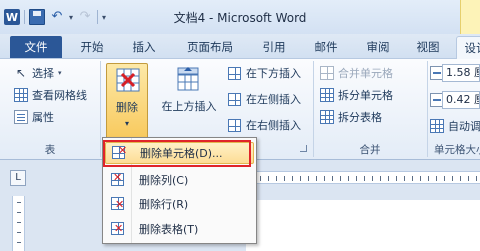 This screenshot has width=480, height=251. What do you see at coordinates (117, 178) in the screenshot?
I see `delete-columns-icon: ✕` at bounding box center [117, 178].